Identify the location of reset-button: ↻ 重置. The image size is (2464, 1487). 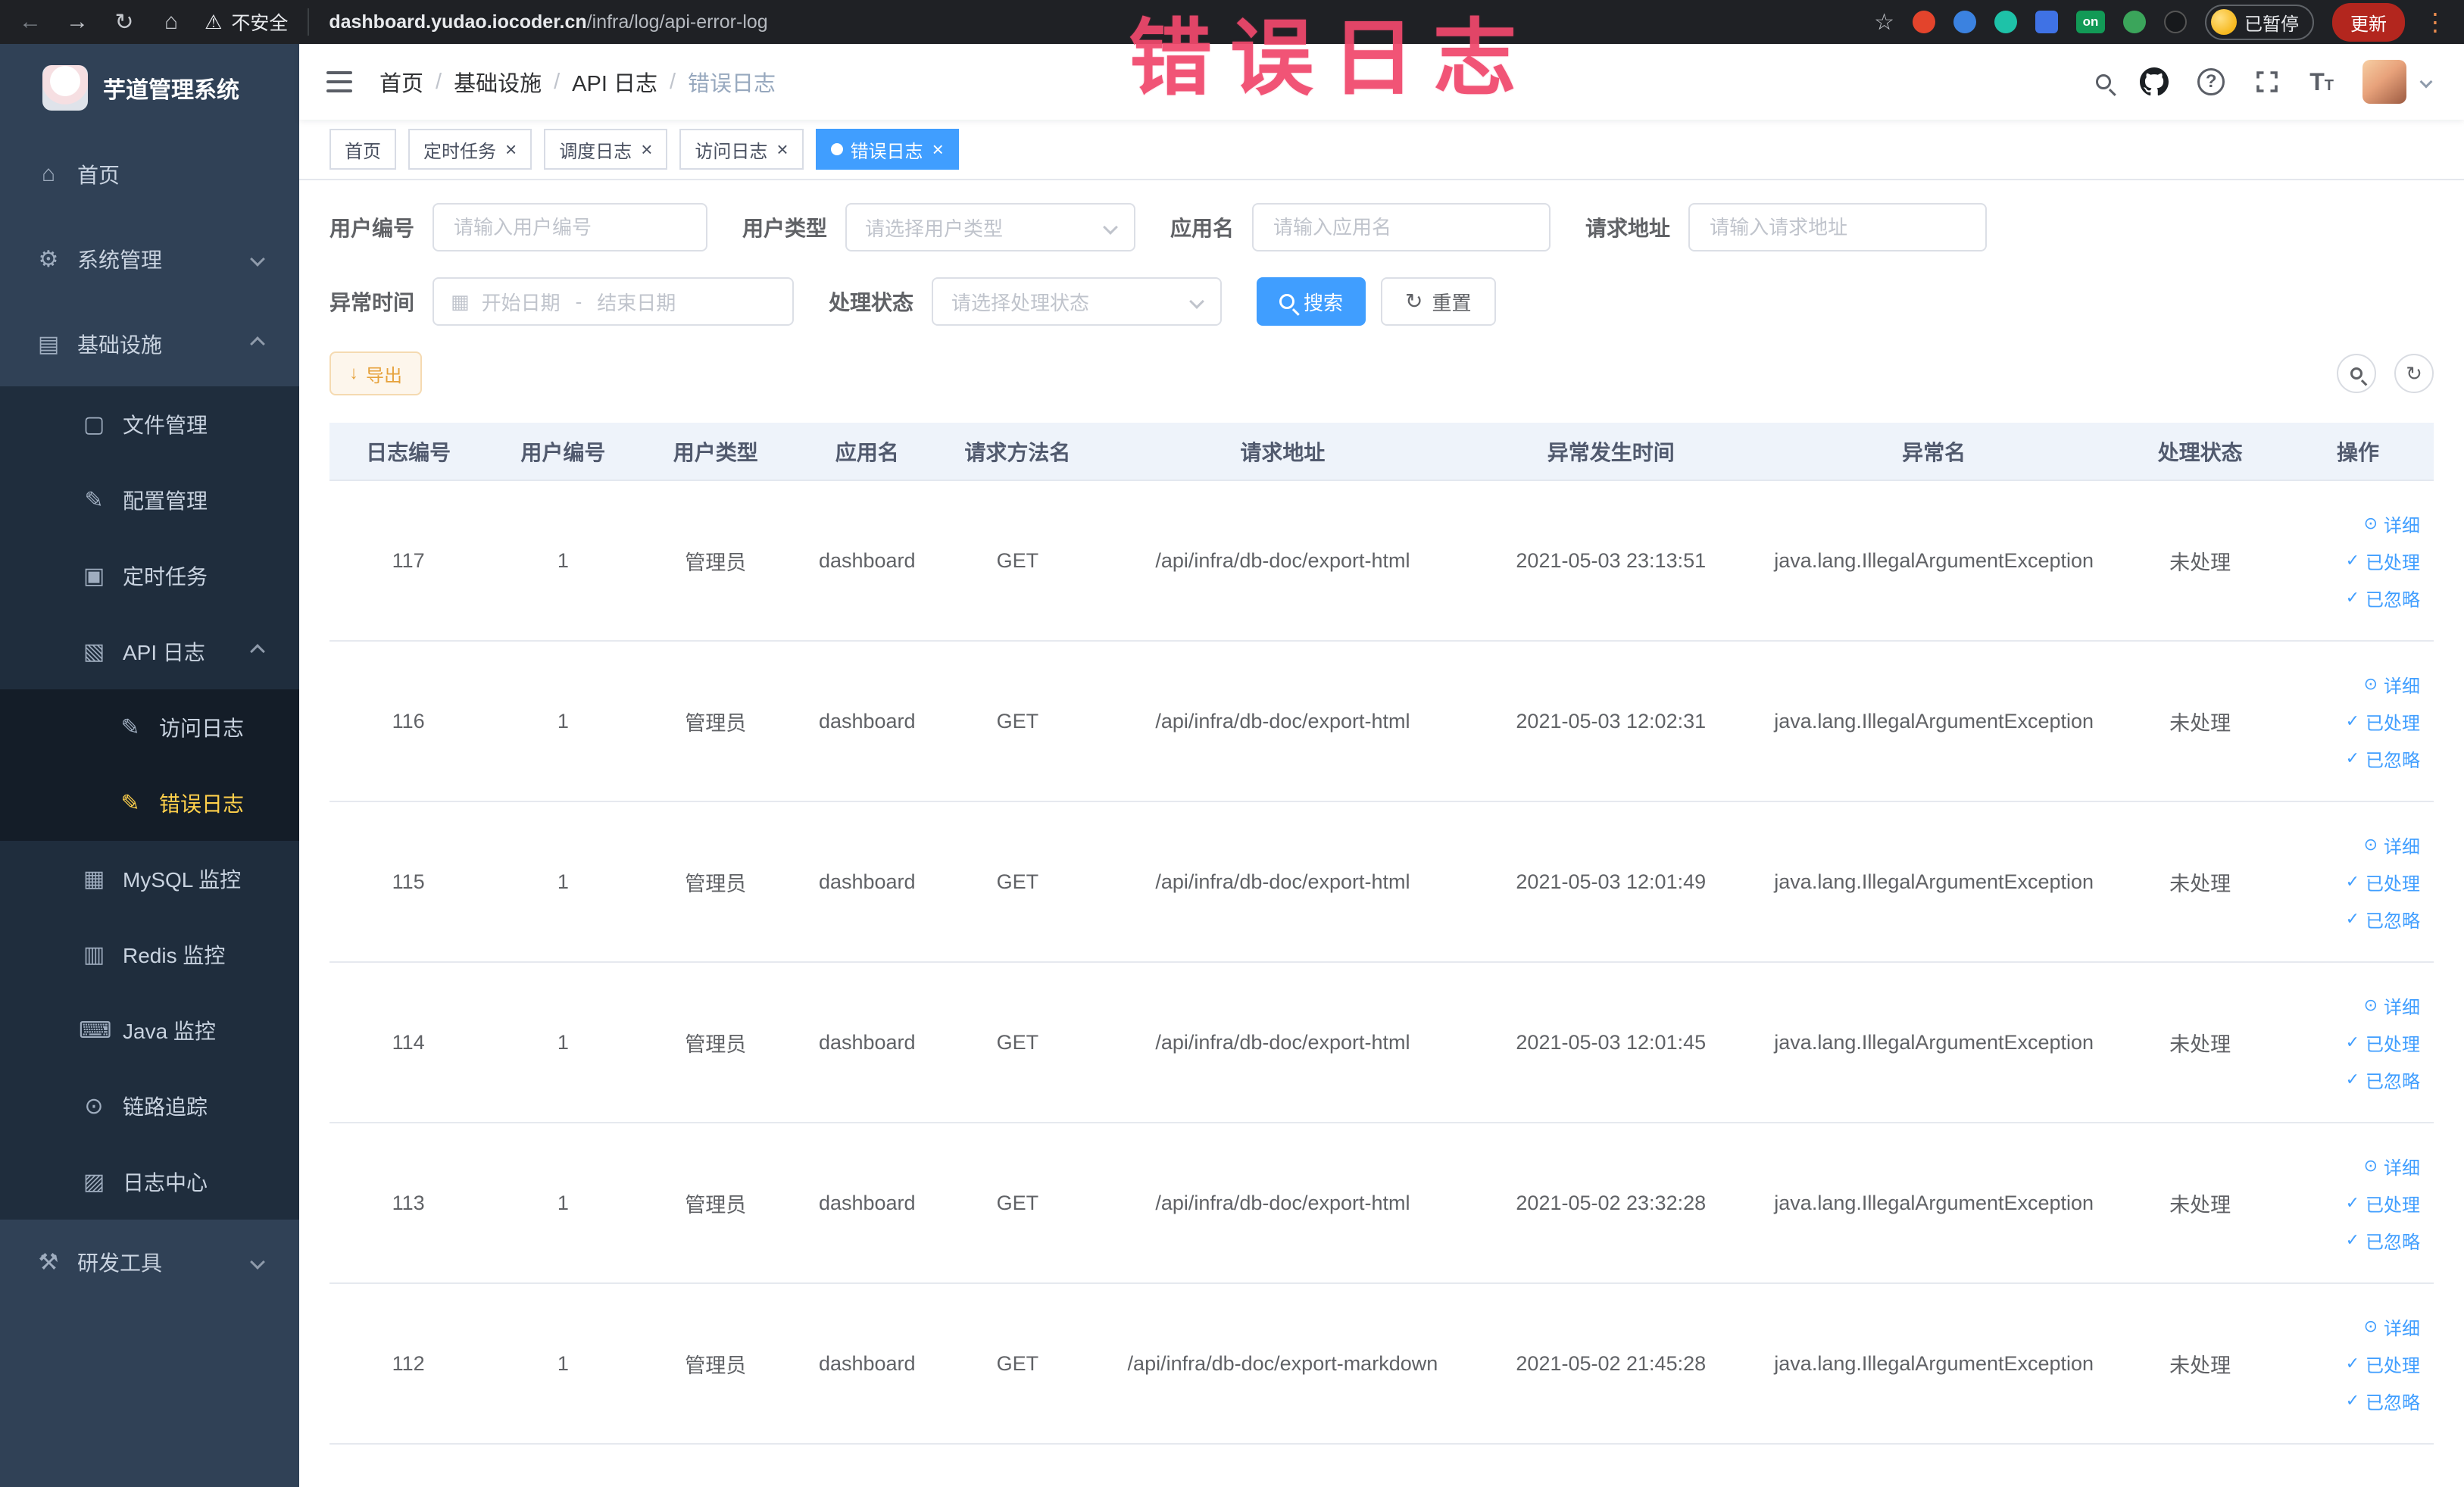
(1438, 301).